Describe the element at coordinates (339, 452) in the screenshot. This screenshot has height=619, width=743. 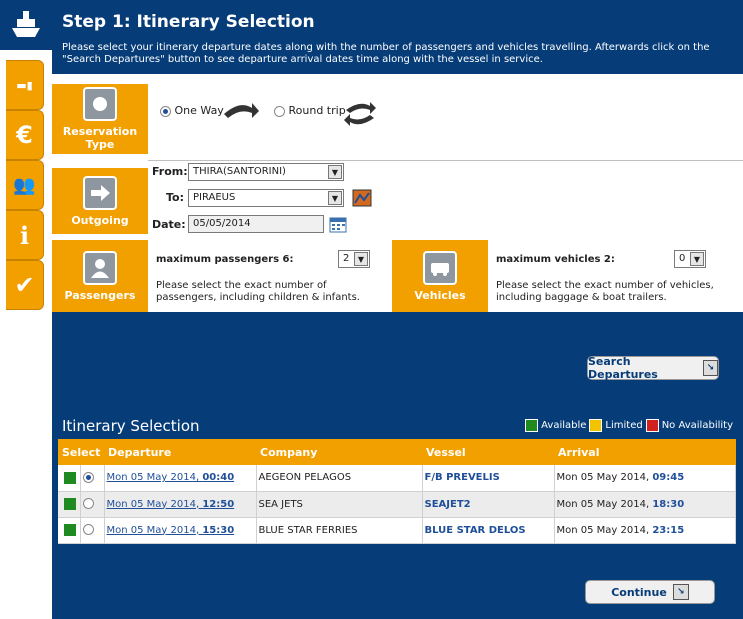
I see `col-company: Company` at that location.